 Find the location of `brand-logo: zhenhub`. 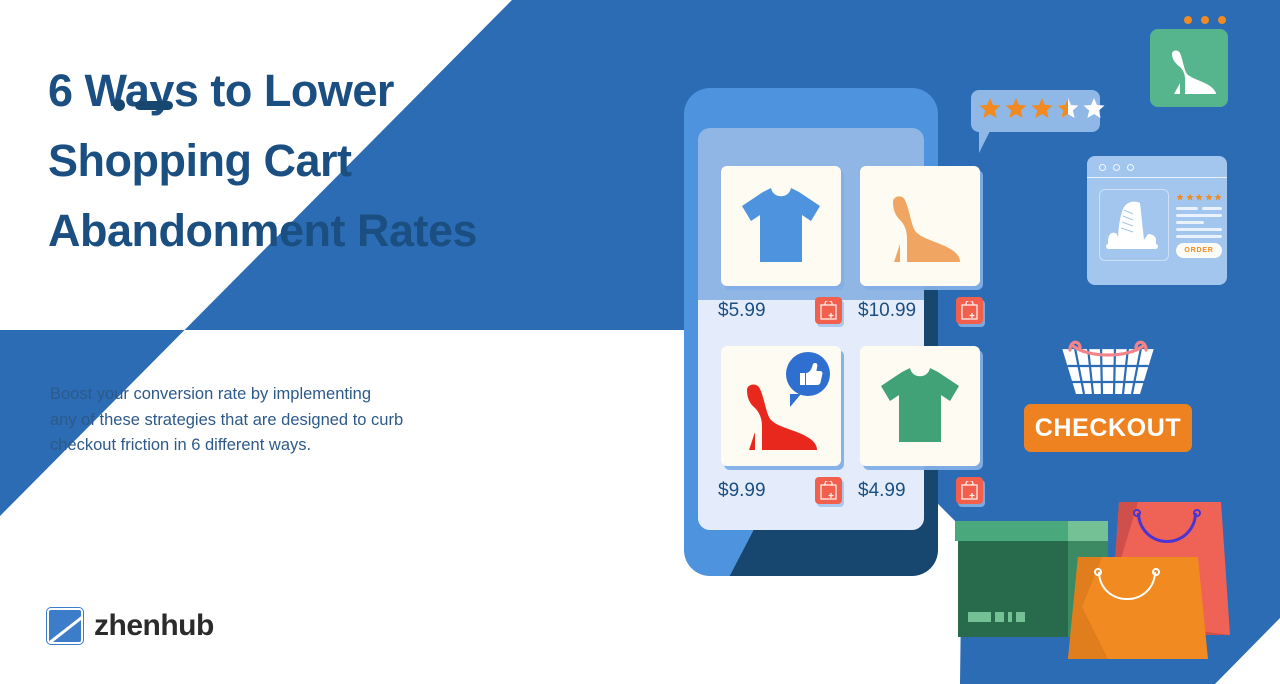

brand-logo: zhenhub is located at coordinates (130, 626).